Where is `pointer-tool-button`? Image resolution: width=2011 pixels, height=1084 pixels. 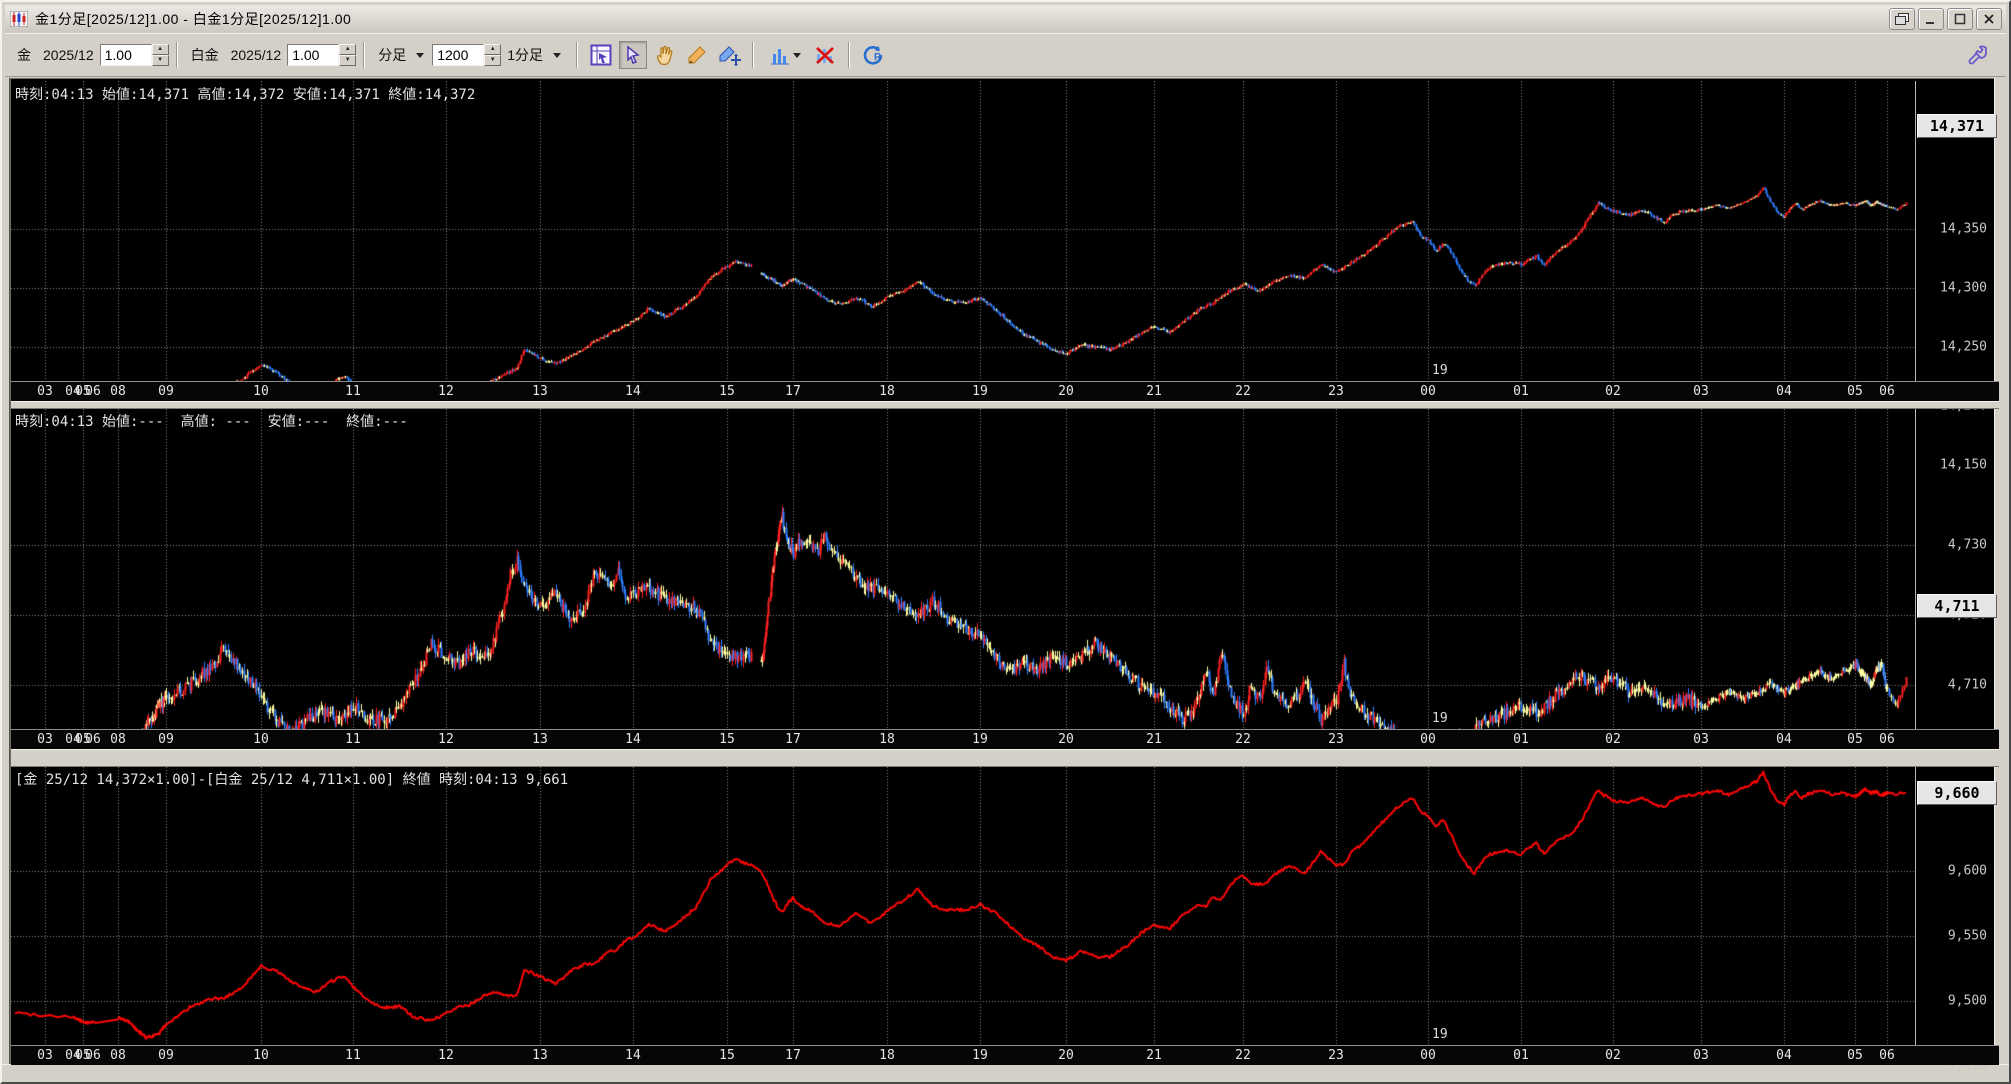
pointer-tool-button is located at coordinates (633, 55).